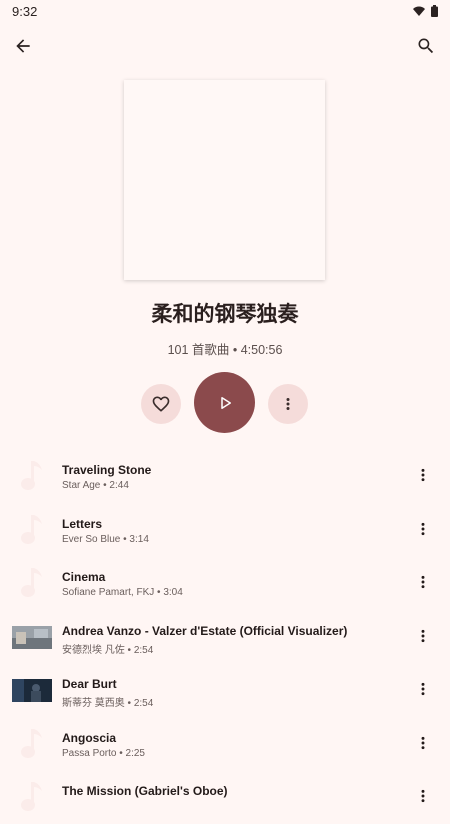 Image resolution: width=450 pixels, height=824 pixels. What do you see at coordinates (107, 470) in the screenshot?
I see `song-title: Traveling Stone` at bounding box center [107, 470].